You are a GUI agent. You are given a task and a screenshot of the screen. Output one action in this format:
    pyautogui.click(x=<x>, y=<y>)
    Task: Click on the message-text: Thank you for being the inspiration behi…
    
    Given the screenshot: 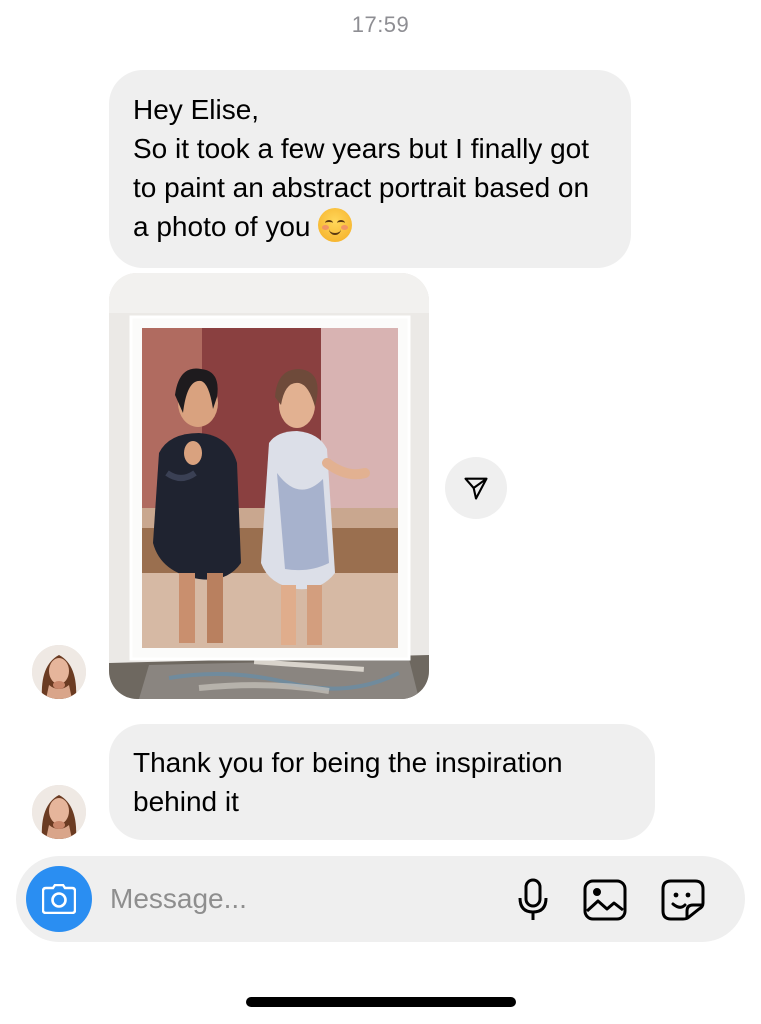 What is the action you would take?
    pyautogui.click(x=348, y=782)
    